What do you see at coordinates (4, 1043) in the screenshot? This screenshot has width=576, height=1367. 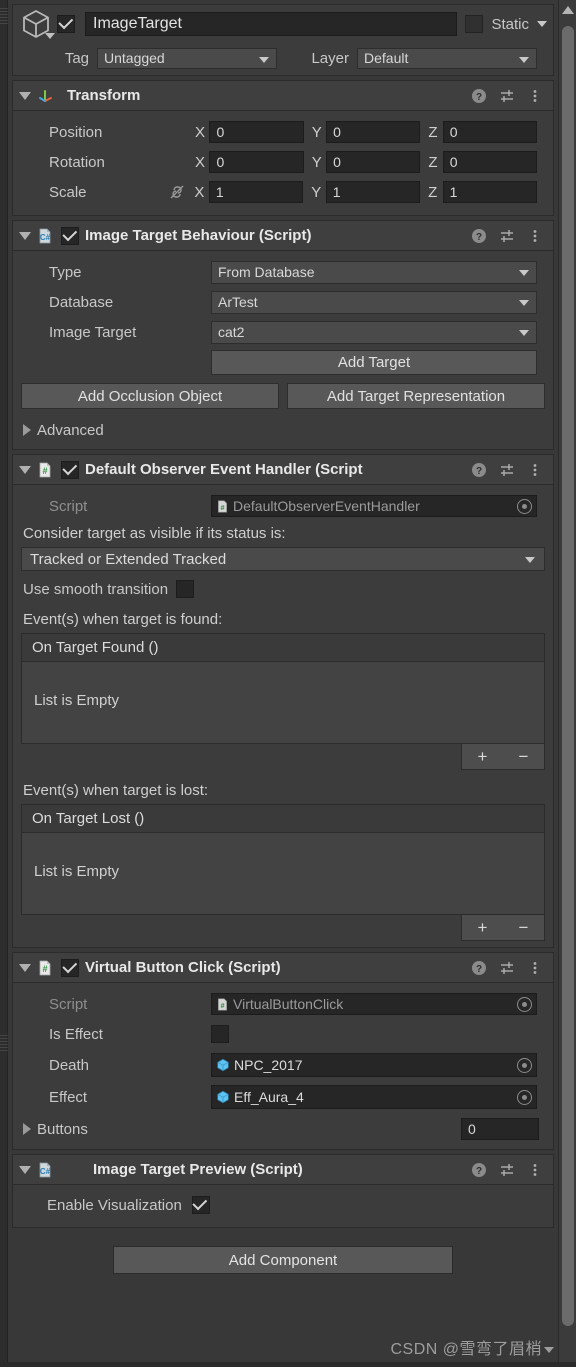 I see `rail-grip-bottom` at bounding box center [4, 1043].